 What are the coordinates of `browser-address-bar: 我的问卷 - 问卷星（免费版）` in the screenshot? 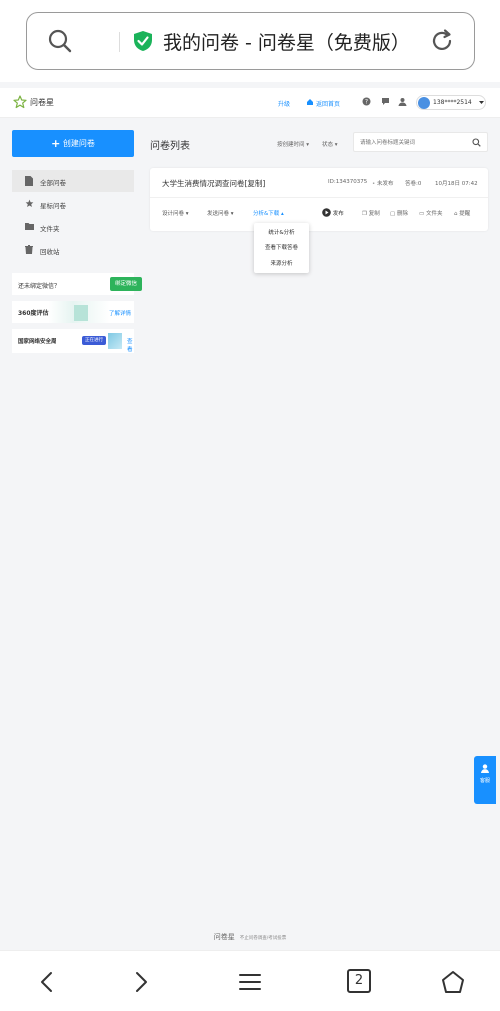 It's located at (250, 41).